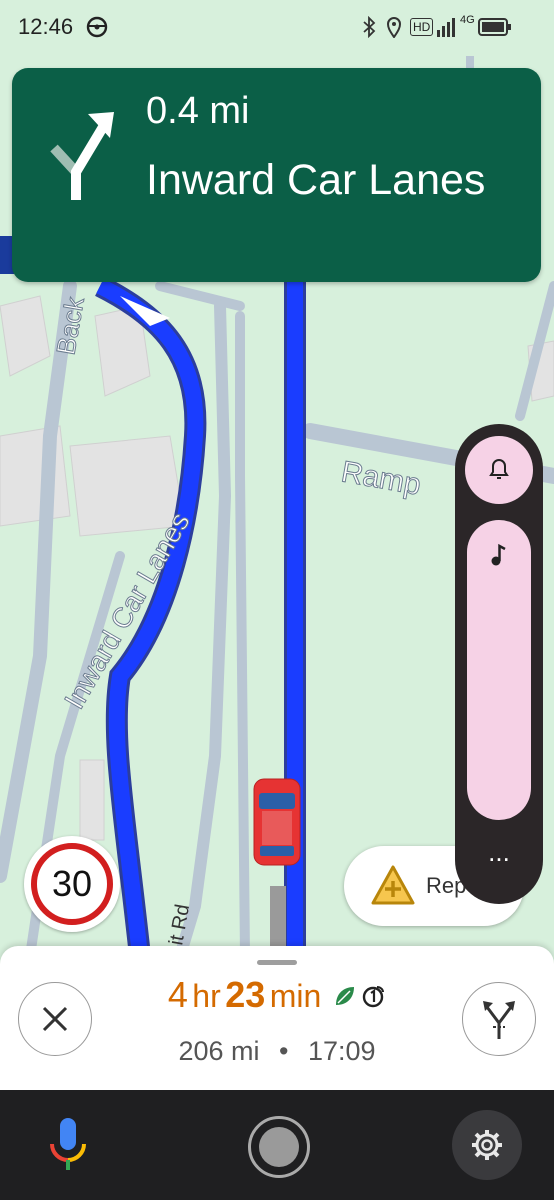 The image size is (554, 1200). Describe the element at coordinates (177, 994) in the screenshot. I see `eta-hours: 4` at that location.